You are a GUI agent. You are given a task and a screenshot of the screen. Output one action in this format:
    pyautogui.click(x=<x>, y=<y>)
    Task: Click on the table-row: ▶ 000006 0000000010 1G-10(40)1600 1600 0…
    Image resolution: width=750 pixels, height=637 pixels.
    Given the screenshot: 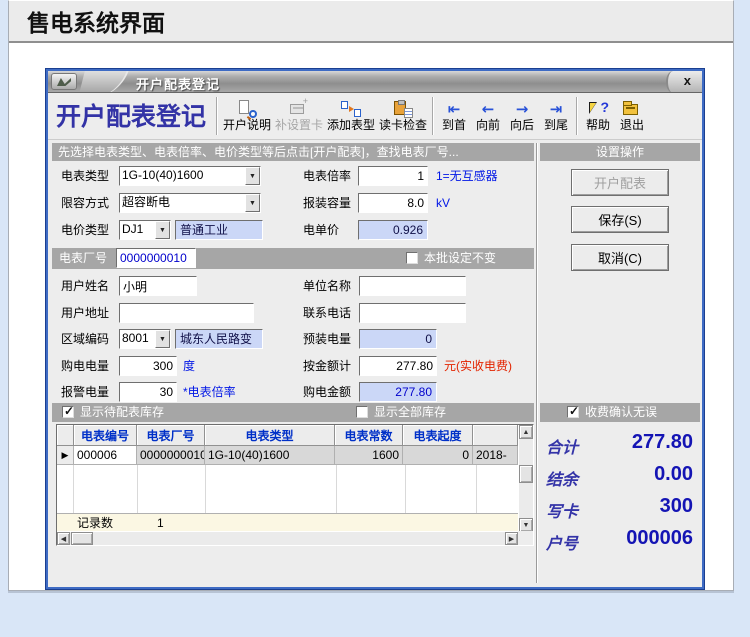 What is the action you would take?
    pyautogui.click(x=287, y=455)
    